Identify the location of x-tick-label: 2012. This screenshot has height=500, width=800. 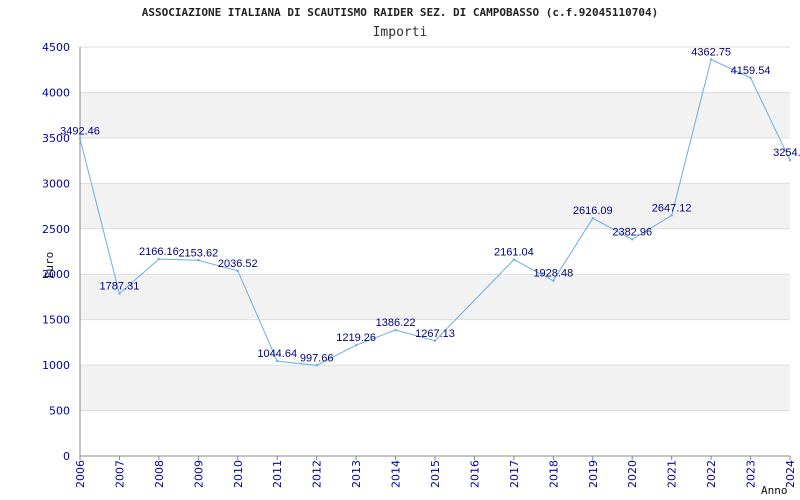
(317, 474).